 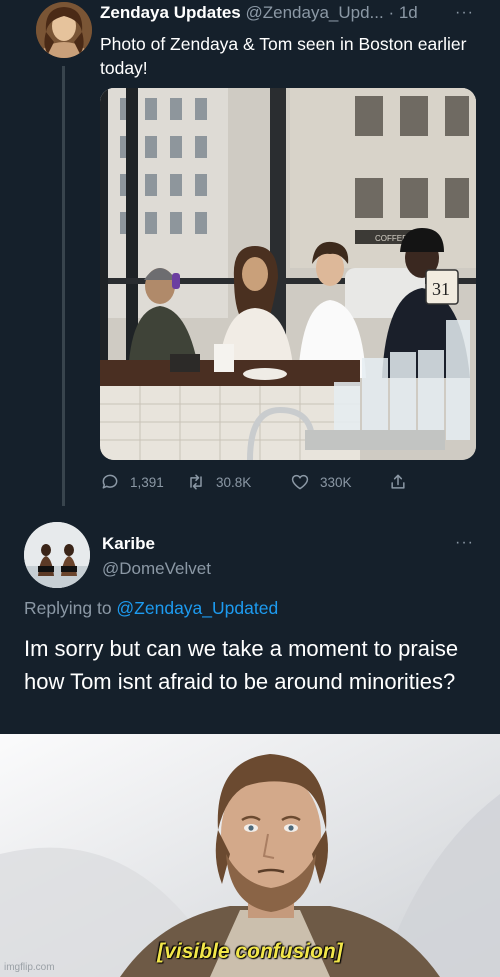 What do you see at coordinates (336, 482) in the screenshot?
I see `like-count: 330K` at bounding box center [336, 482].